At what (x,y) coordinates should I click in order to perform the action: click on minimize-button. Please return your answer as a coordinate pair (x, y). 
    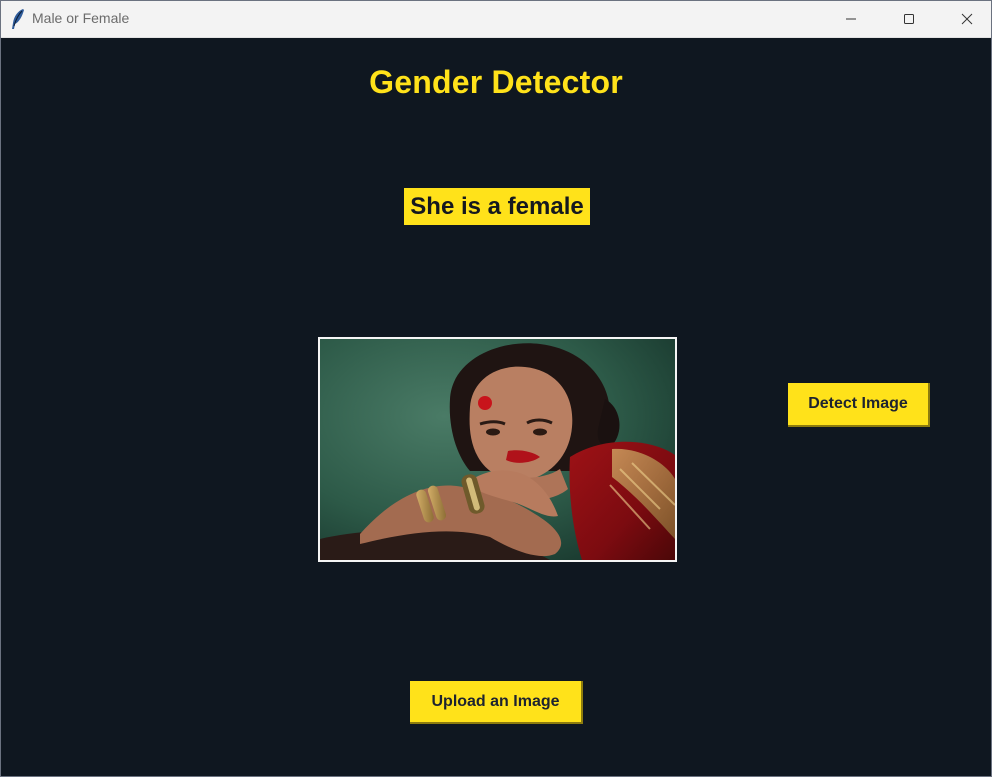
    Looking at the image, I should click on (851, 19).